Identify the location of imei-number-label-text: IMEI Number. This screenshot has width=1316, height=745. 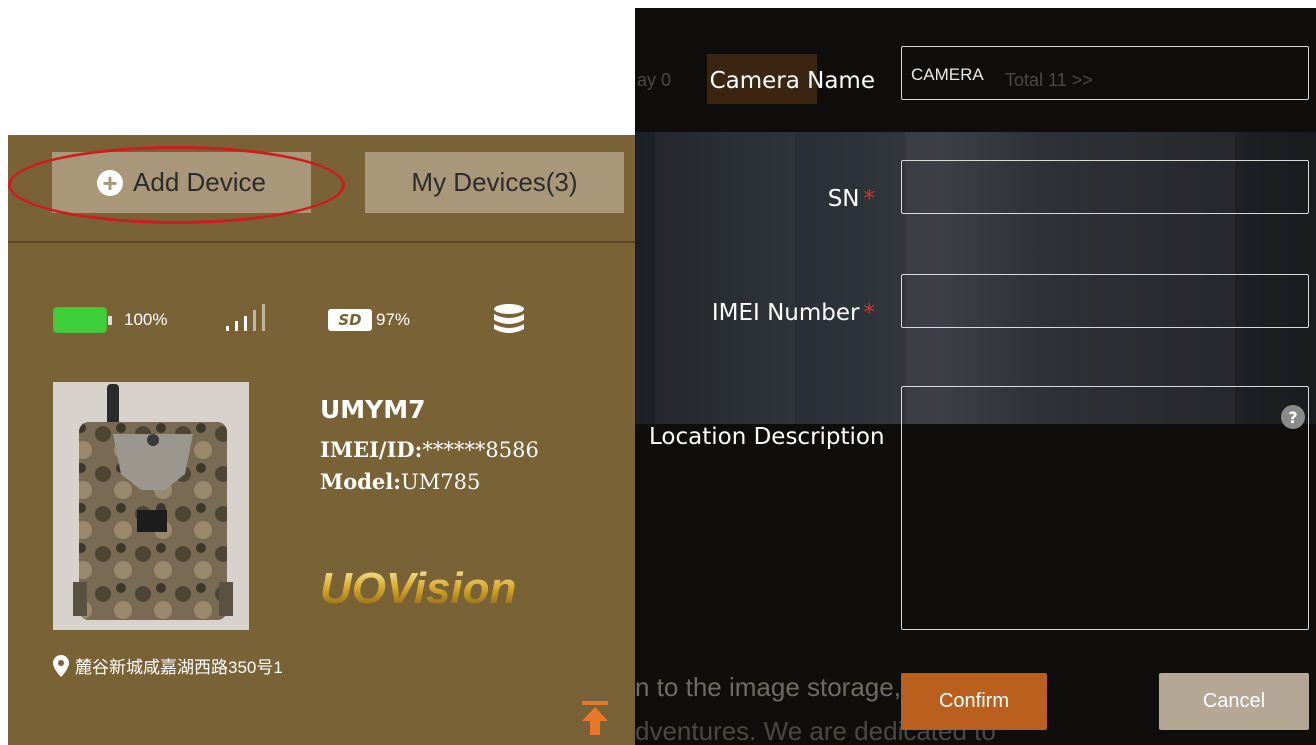
(785, 313).